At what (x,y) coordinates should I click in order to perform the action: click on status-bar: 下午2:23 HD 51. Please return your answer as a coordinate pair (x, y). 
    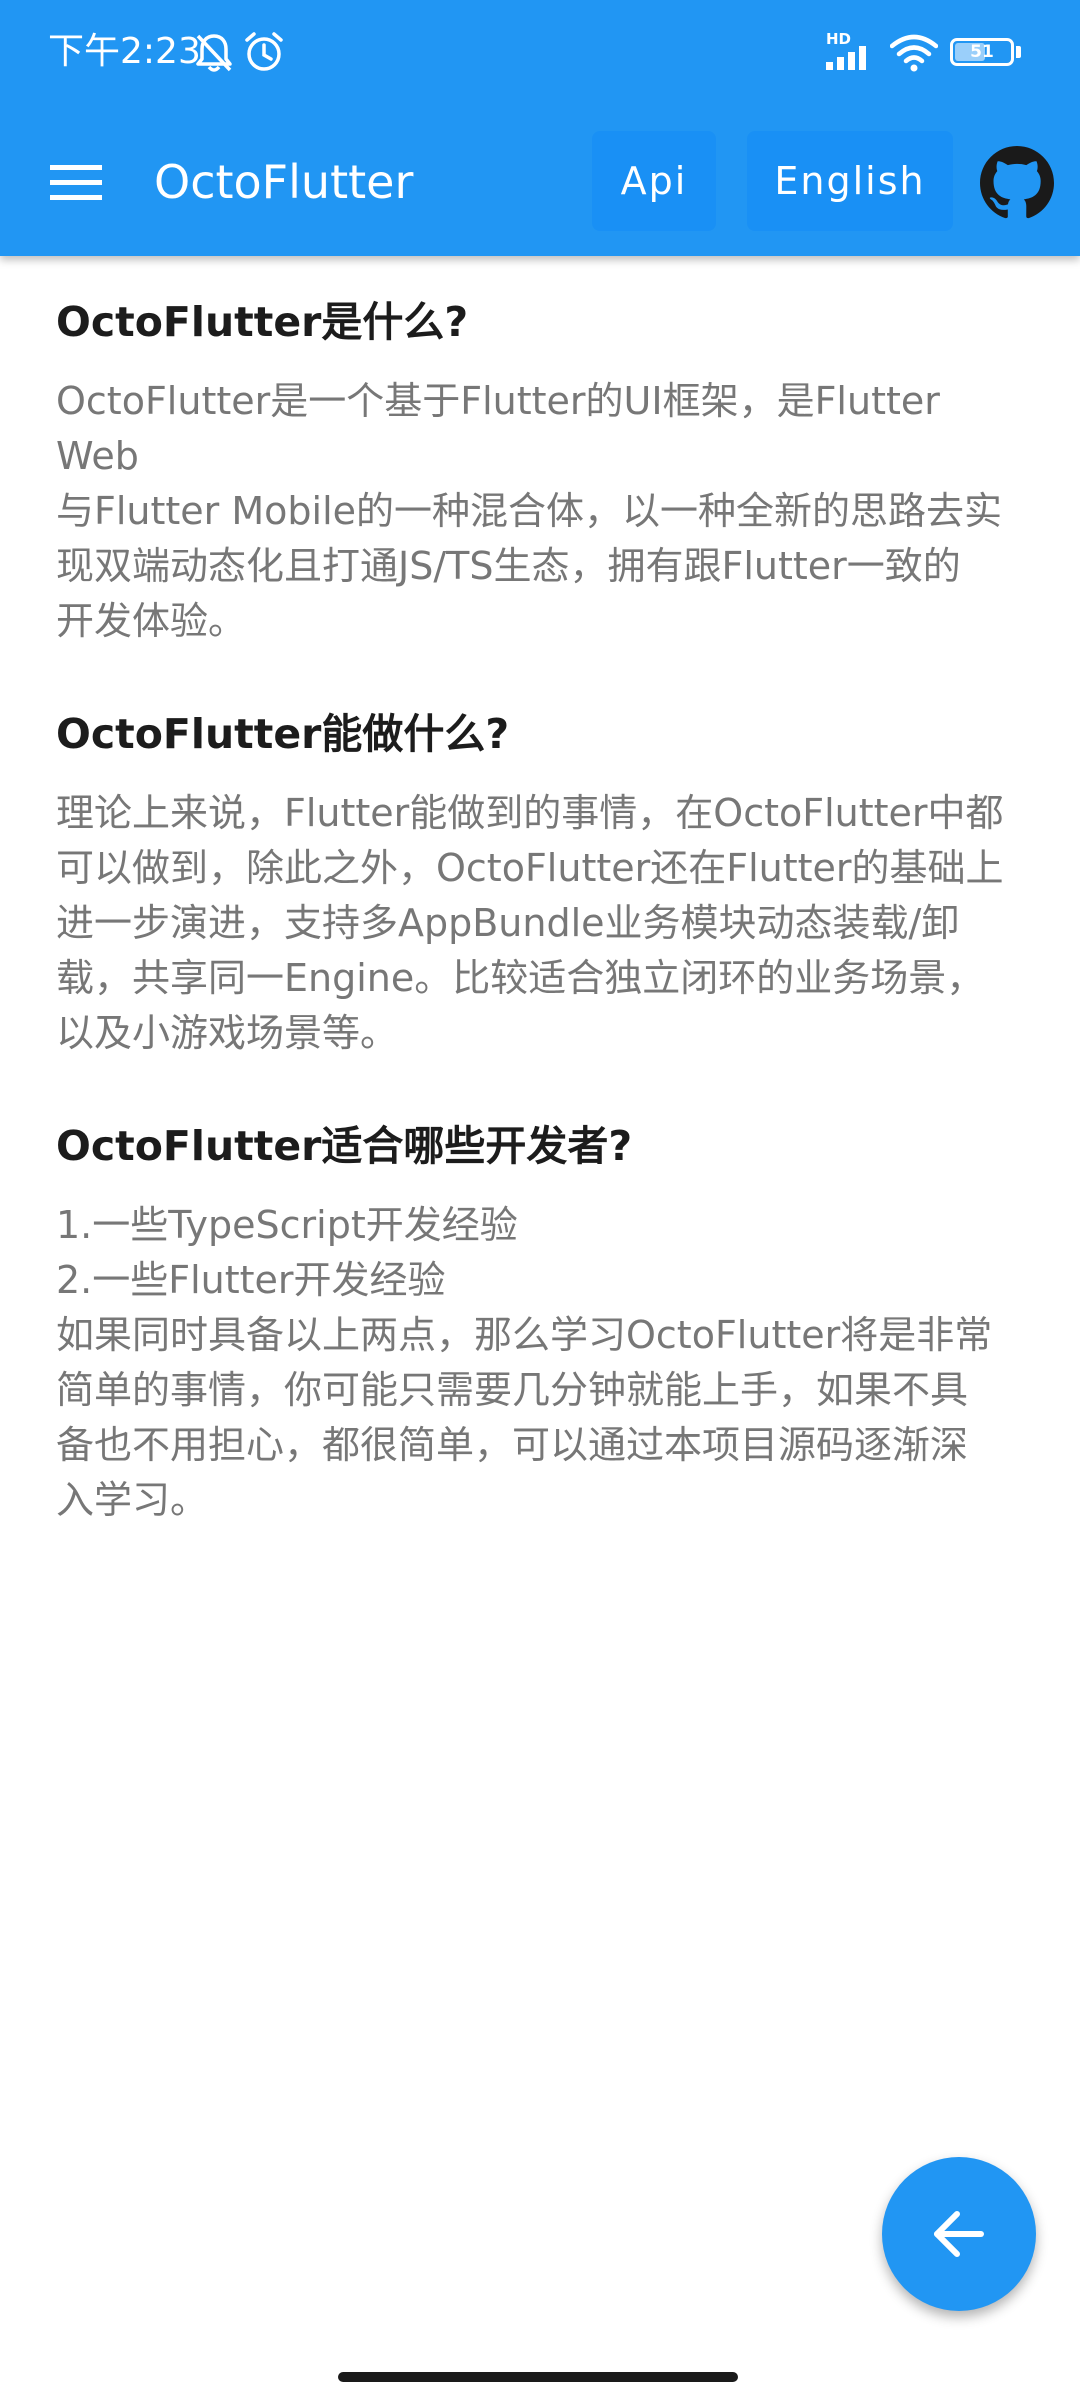
    Looking at the image, I should click on (540, 55).